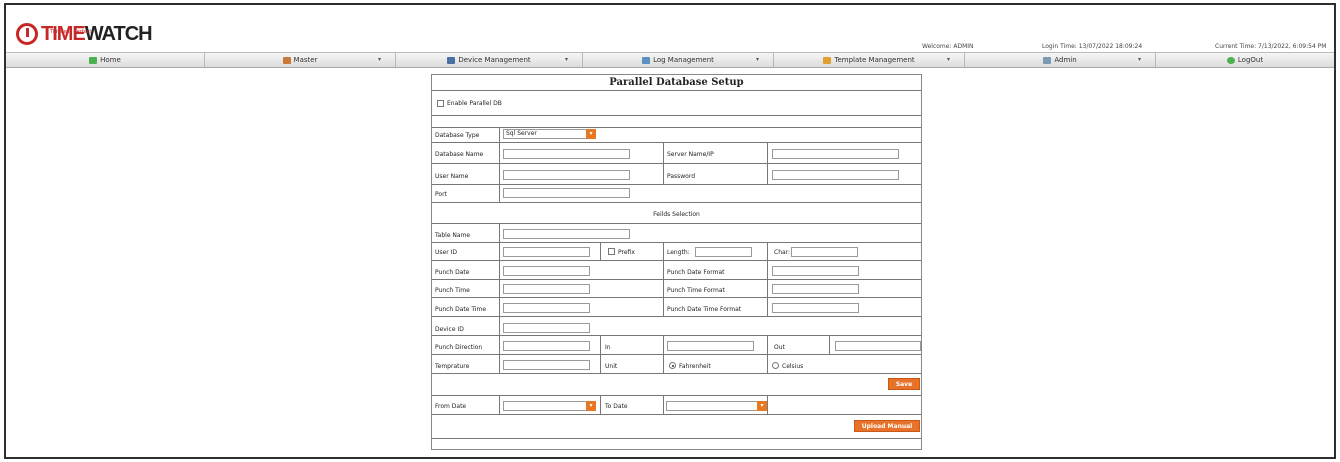 The height and width of the screenshot is (462, 1340). I want to click on logo-tagline: Timeless perfect, so click(71, 32).